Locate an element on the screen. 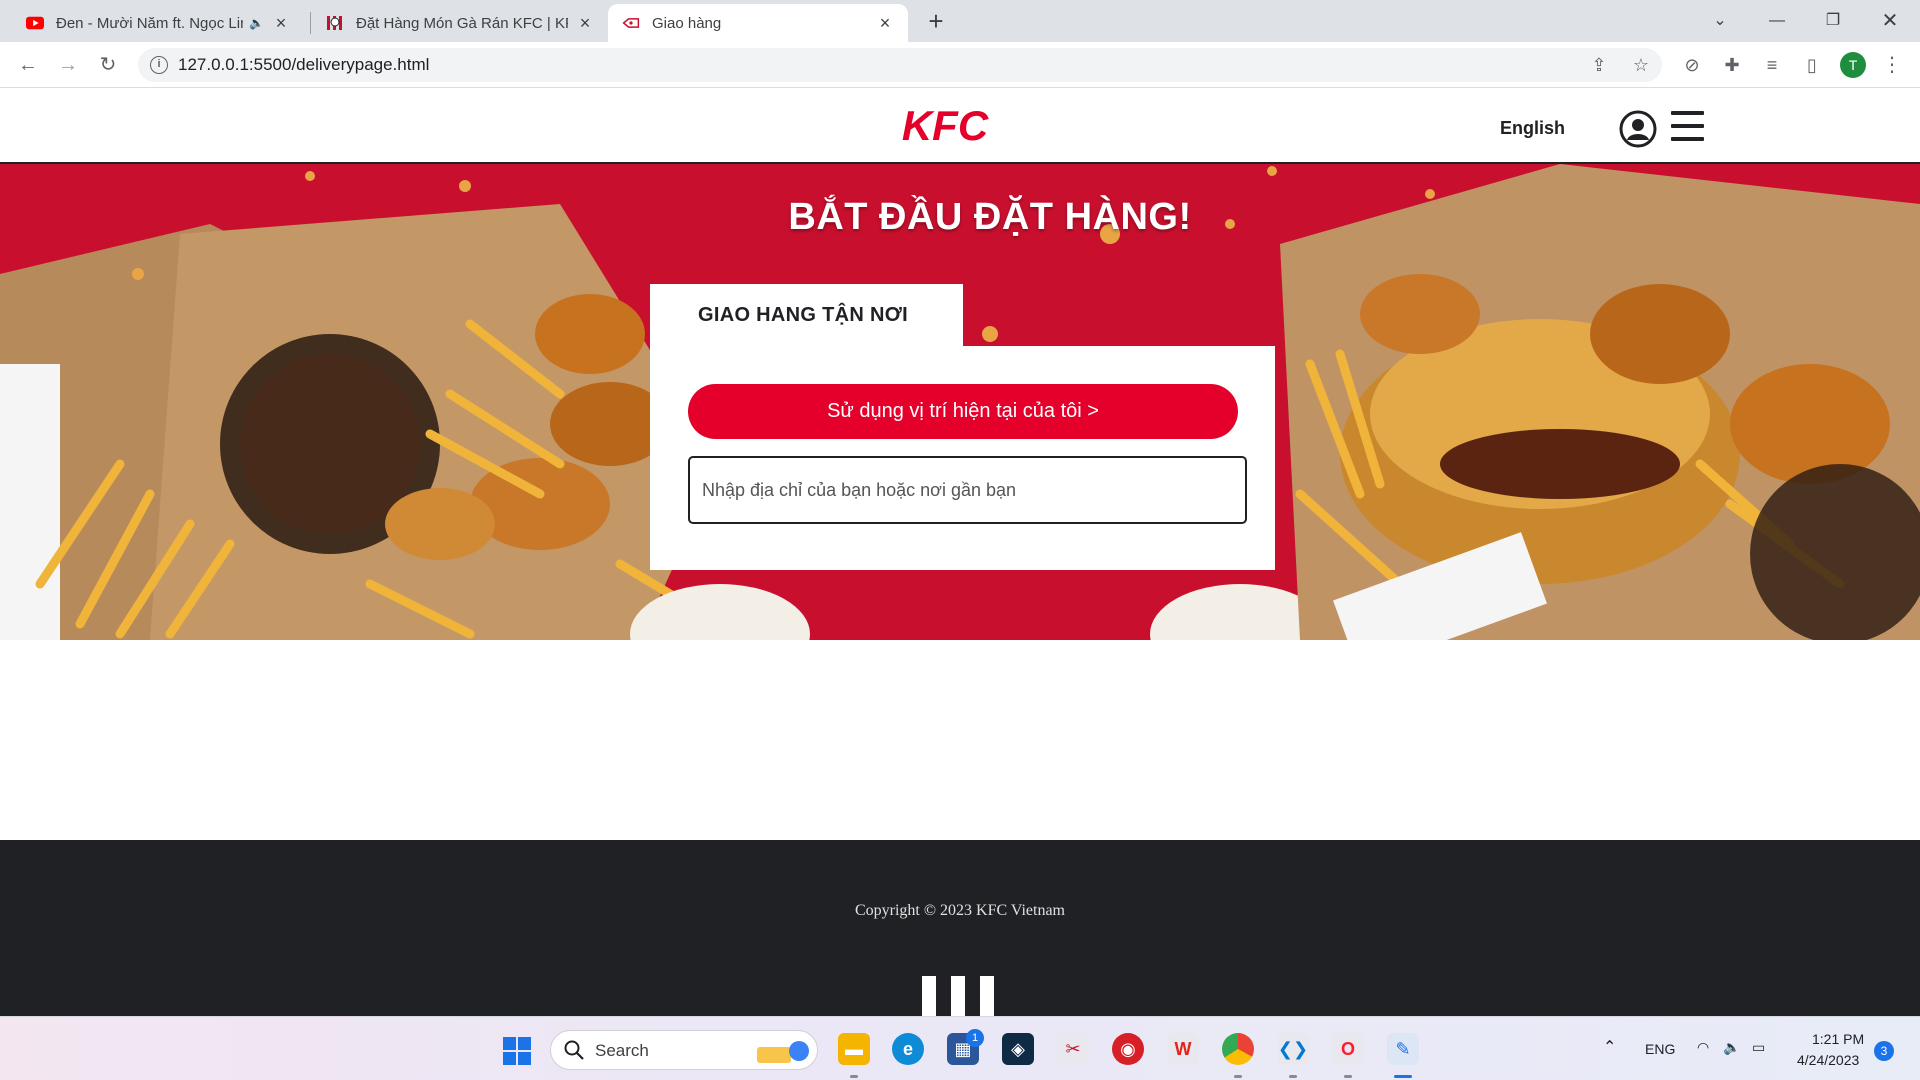  address-bar: i 127.0.0.1:5500/deliverypage.html ⇪ ☆ is located at coordinates (900, 65).